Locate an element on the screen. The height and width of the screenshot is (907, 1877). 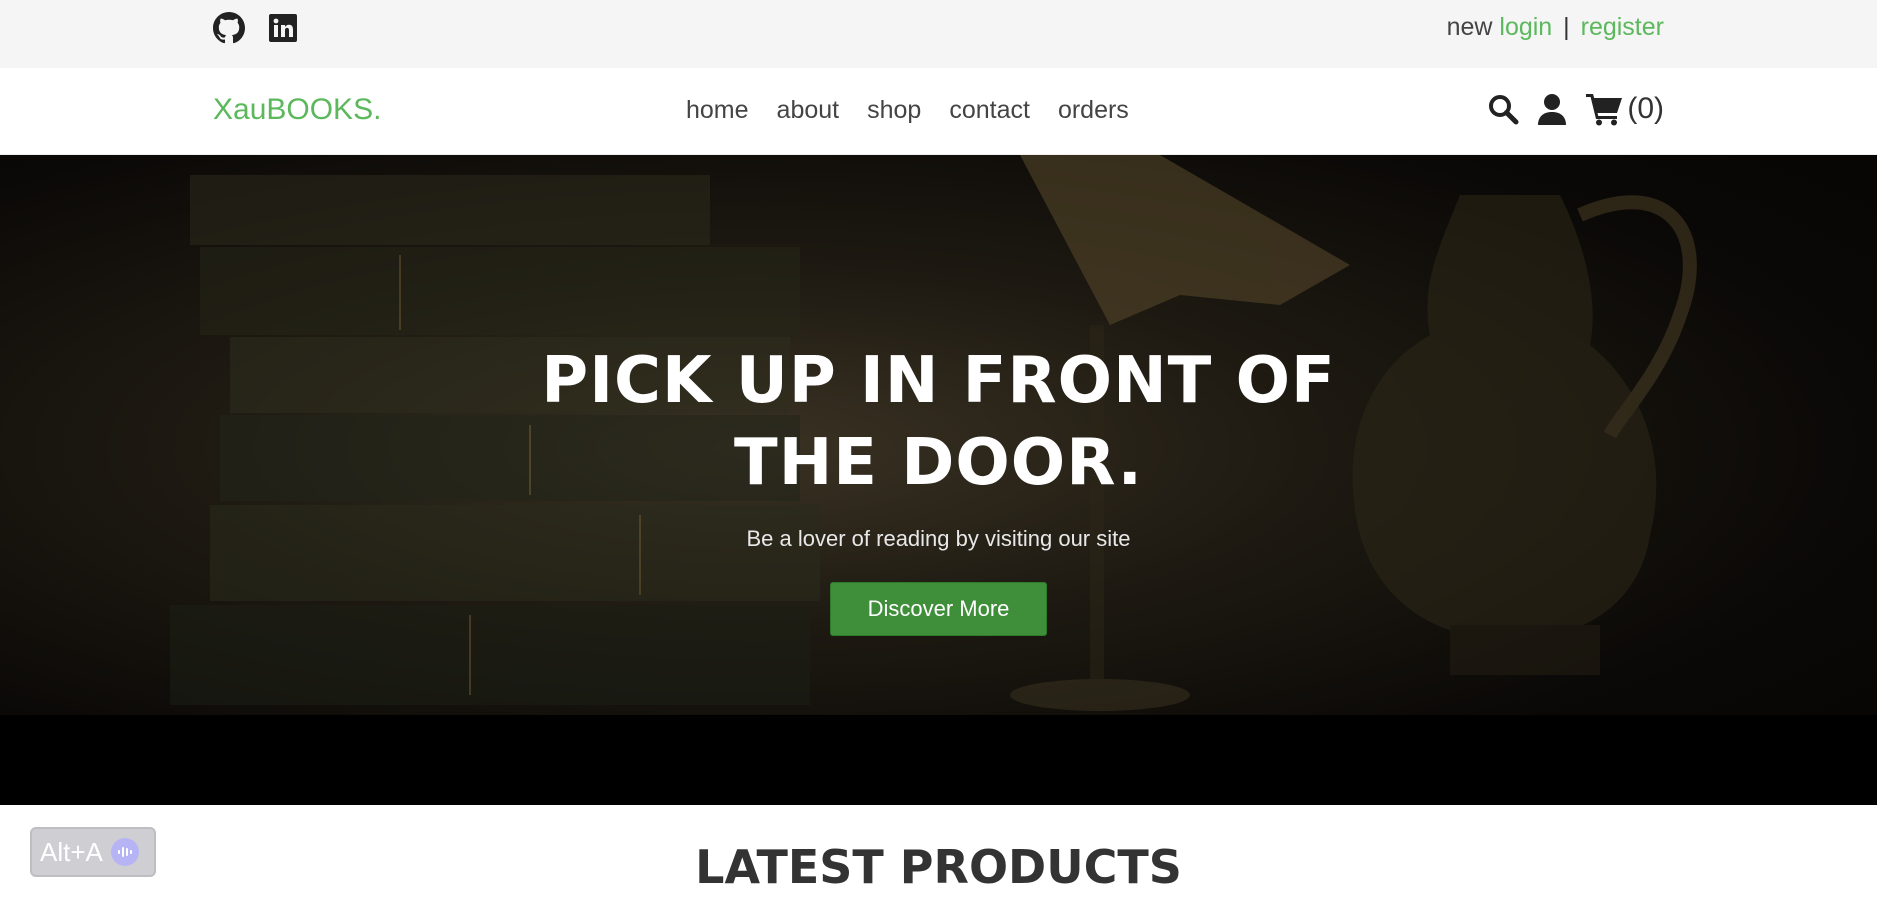
cart-icon is located at coordinates (1604, 110).